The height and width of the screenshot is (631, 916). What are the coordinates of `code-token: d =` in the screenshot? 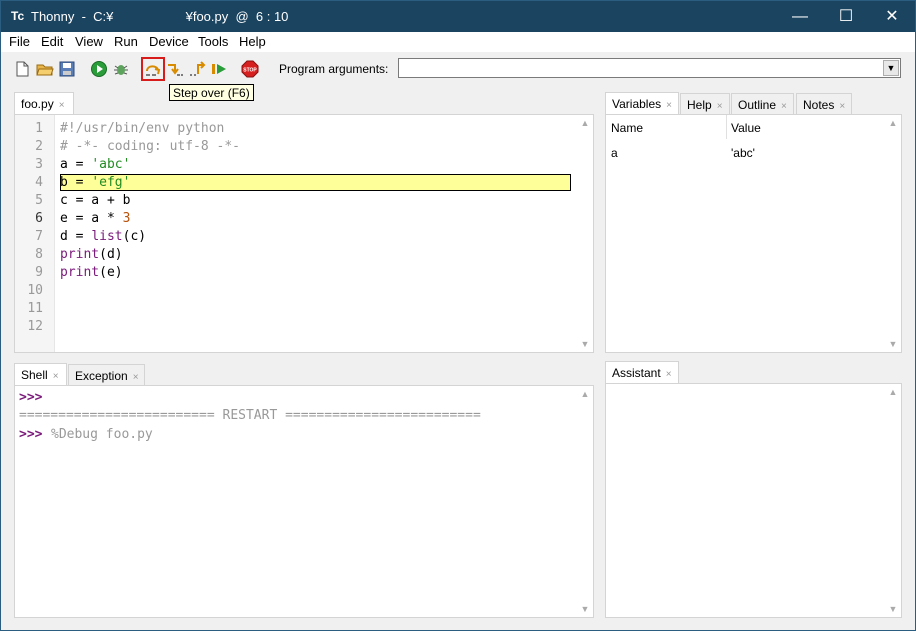 It's located at (76, 236).